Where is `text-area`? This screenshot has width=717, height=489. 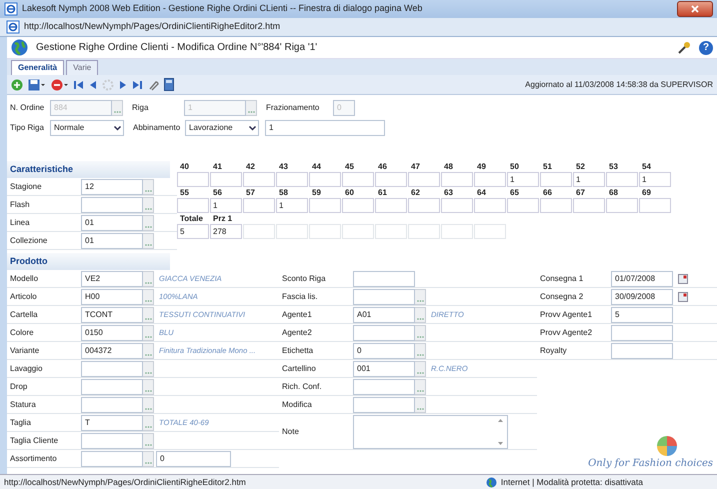
text-area is located at coordinates (430, 431).